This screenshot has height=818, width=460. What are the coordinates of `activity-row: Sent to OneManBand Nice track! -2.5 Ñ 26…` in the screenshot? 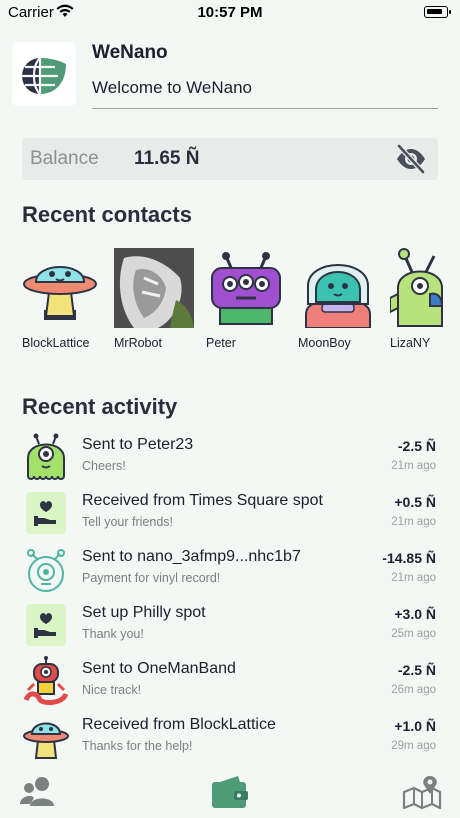 It's located at (230, 682).